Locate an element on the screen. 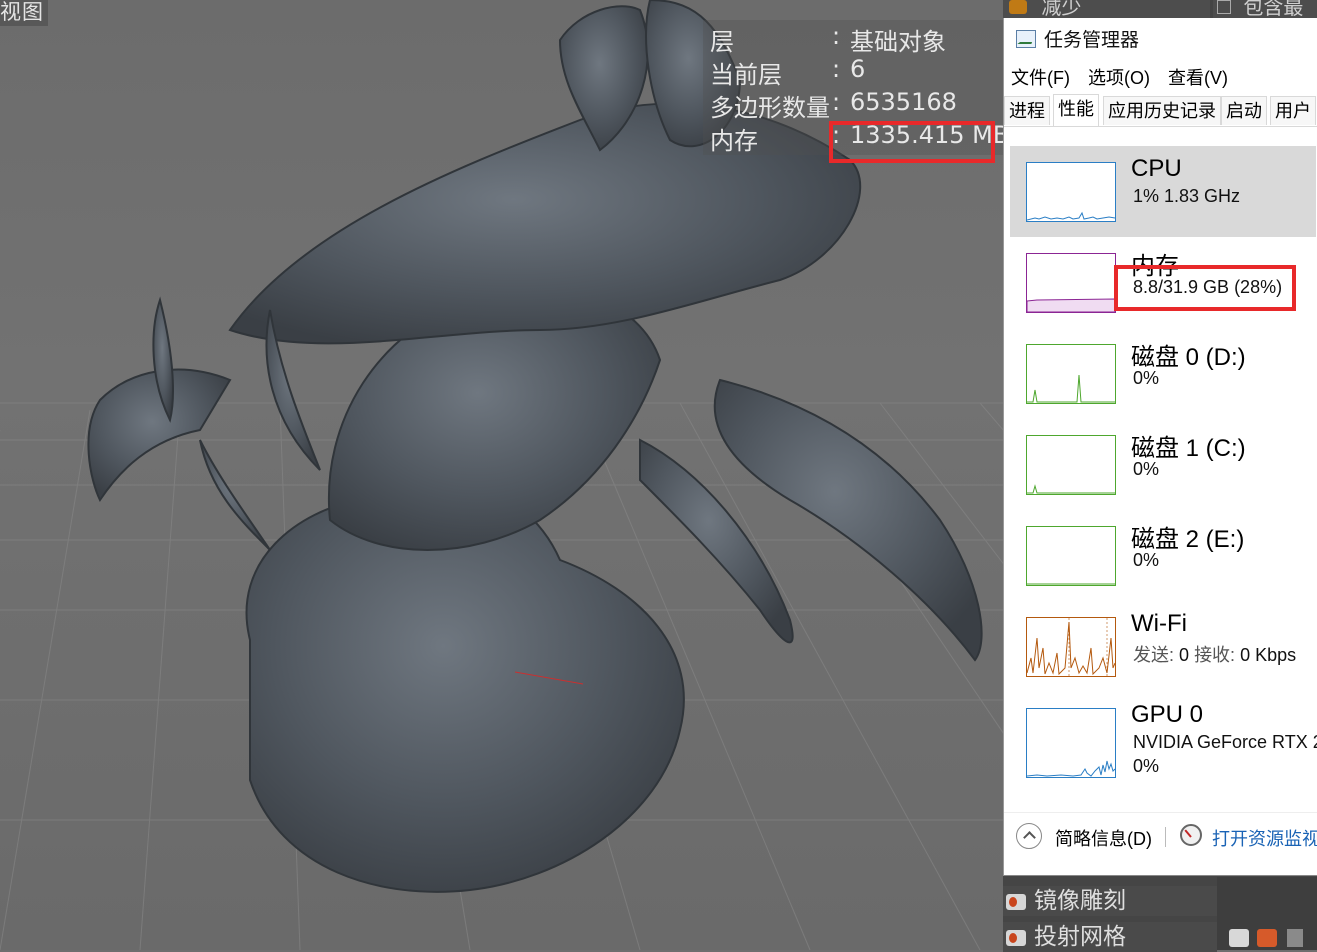  include-label: 包含最 is located at coordinates (1273, 9).